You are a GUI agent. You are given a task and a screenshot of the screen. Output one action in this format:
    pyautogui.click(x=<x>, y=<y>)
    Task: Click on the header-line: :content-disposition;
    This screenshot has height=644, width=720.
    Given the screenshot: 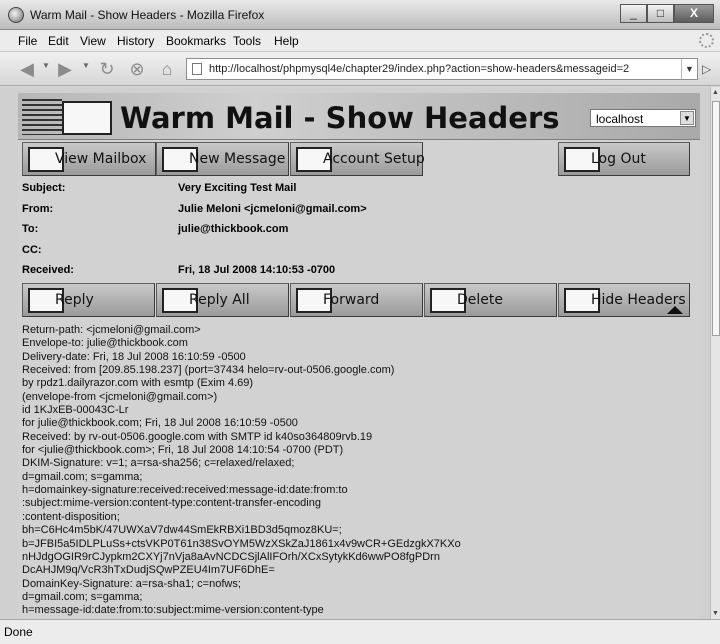 What is the action you would take?
    pyautogui.click(x=71, y=516)
    